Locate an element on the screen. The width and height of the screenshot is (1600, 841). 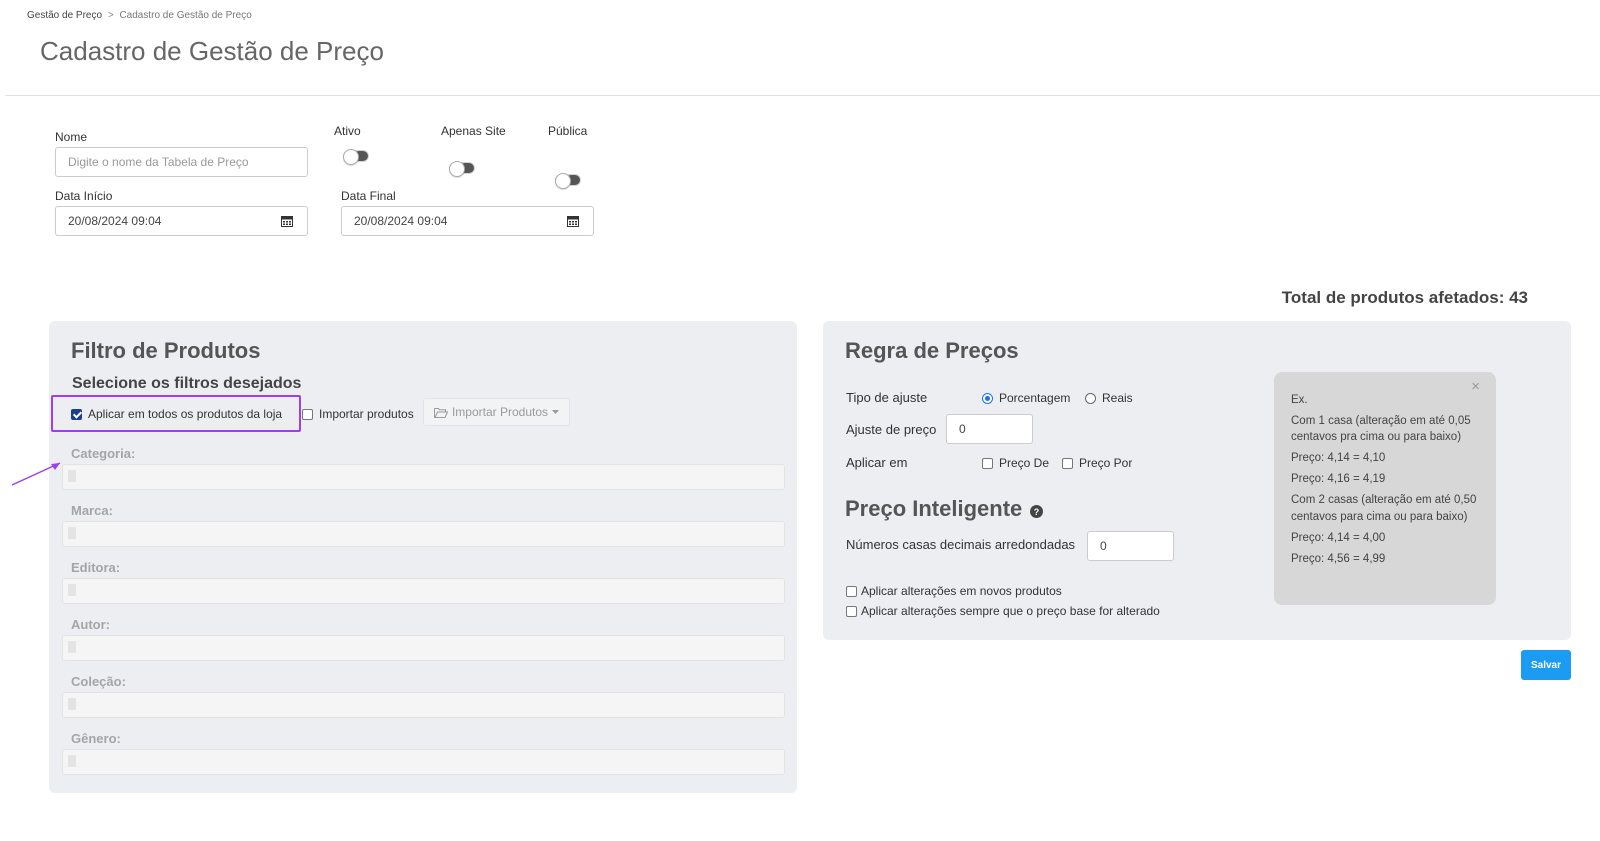
apenas-site-toggle is located at coordinates (462, 169).